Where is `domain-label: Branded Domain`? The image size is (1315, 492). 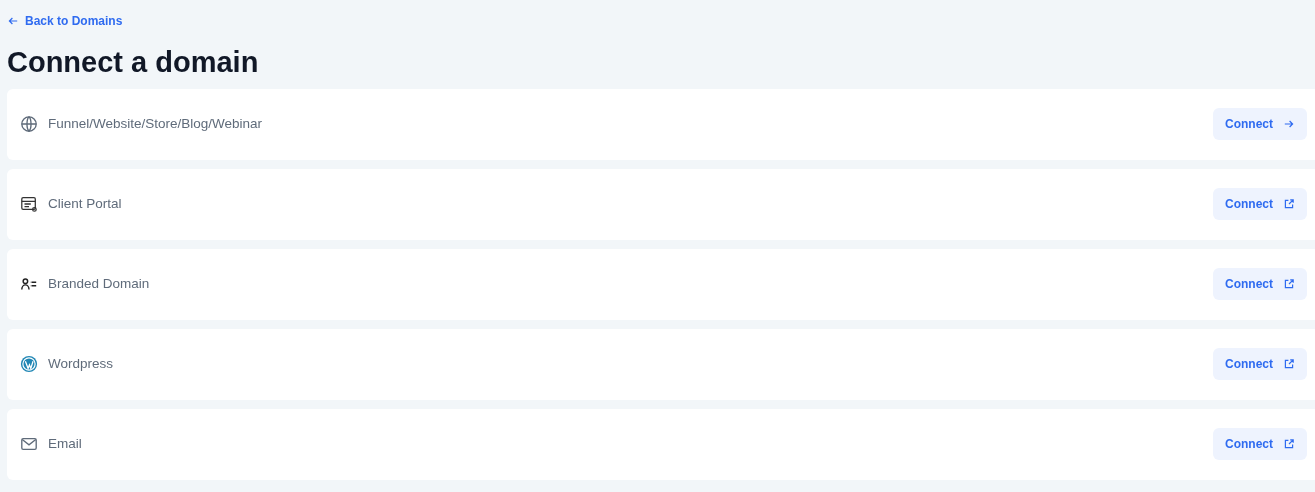 domain-label: Branded Domain is located at coordinates (99, 284).